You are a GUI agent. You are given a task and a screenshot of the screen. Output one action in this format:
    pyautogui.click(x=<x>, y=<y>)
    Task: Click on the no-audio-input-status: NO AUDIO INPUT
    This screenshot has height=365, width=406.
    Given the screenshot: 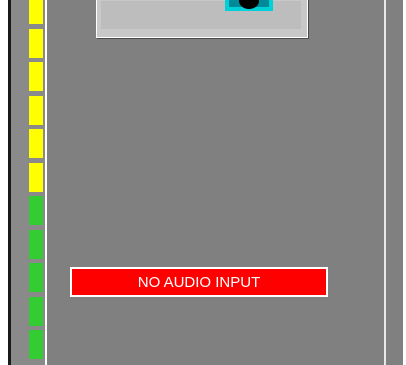 What is the action you would take?
    pyautogui.click(x=199, y=282)
    